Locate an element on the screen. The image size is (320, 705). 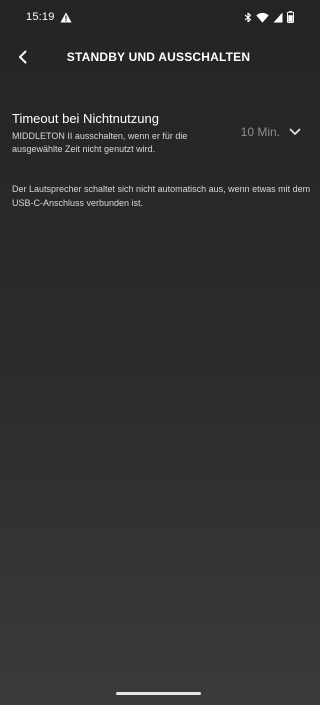
app-header: STANDBY UND AUSSCHALTEN is located at coordinates (158, 57).